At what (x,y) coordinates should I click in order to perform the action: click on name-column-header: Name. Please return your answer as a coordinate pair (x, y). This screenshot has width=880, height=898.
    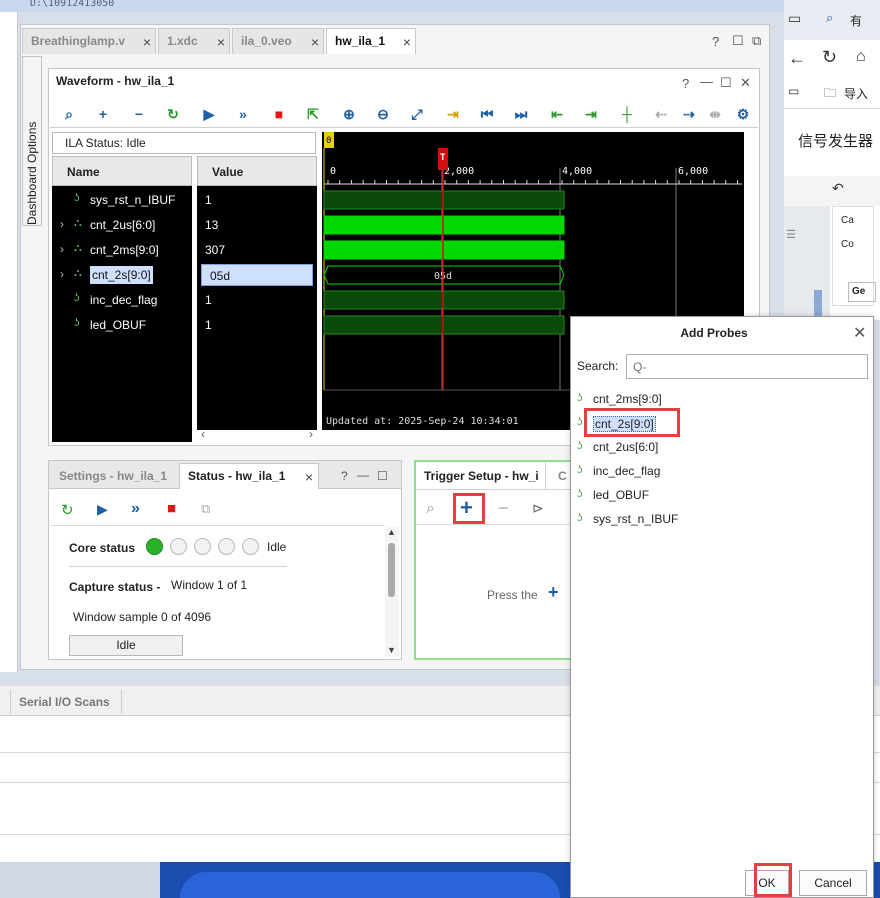
    Looking at the image, I should click on (122, 171).